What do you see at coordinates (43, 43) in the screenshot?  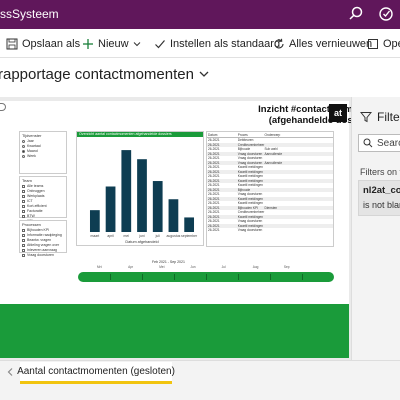 I see `save-as-button: Opslaan als` at bounding box center [43, 43].